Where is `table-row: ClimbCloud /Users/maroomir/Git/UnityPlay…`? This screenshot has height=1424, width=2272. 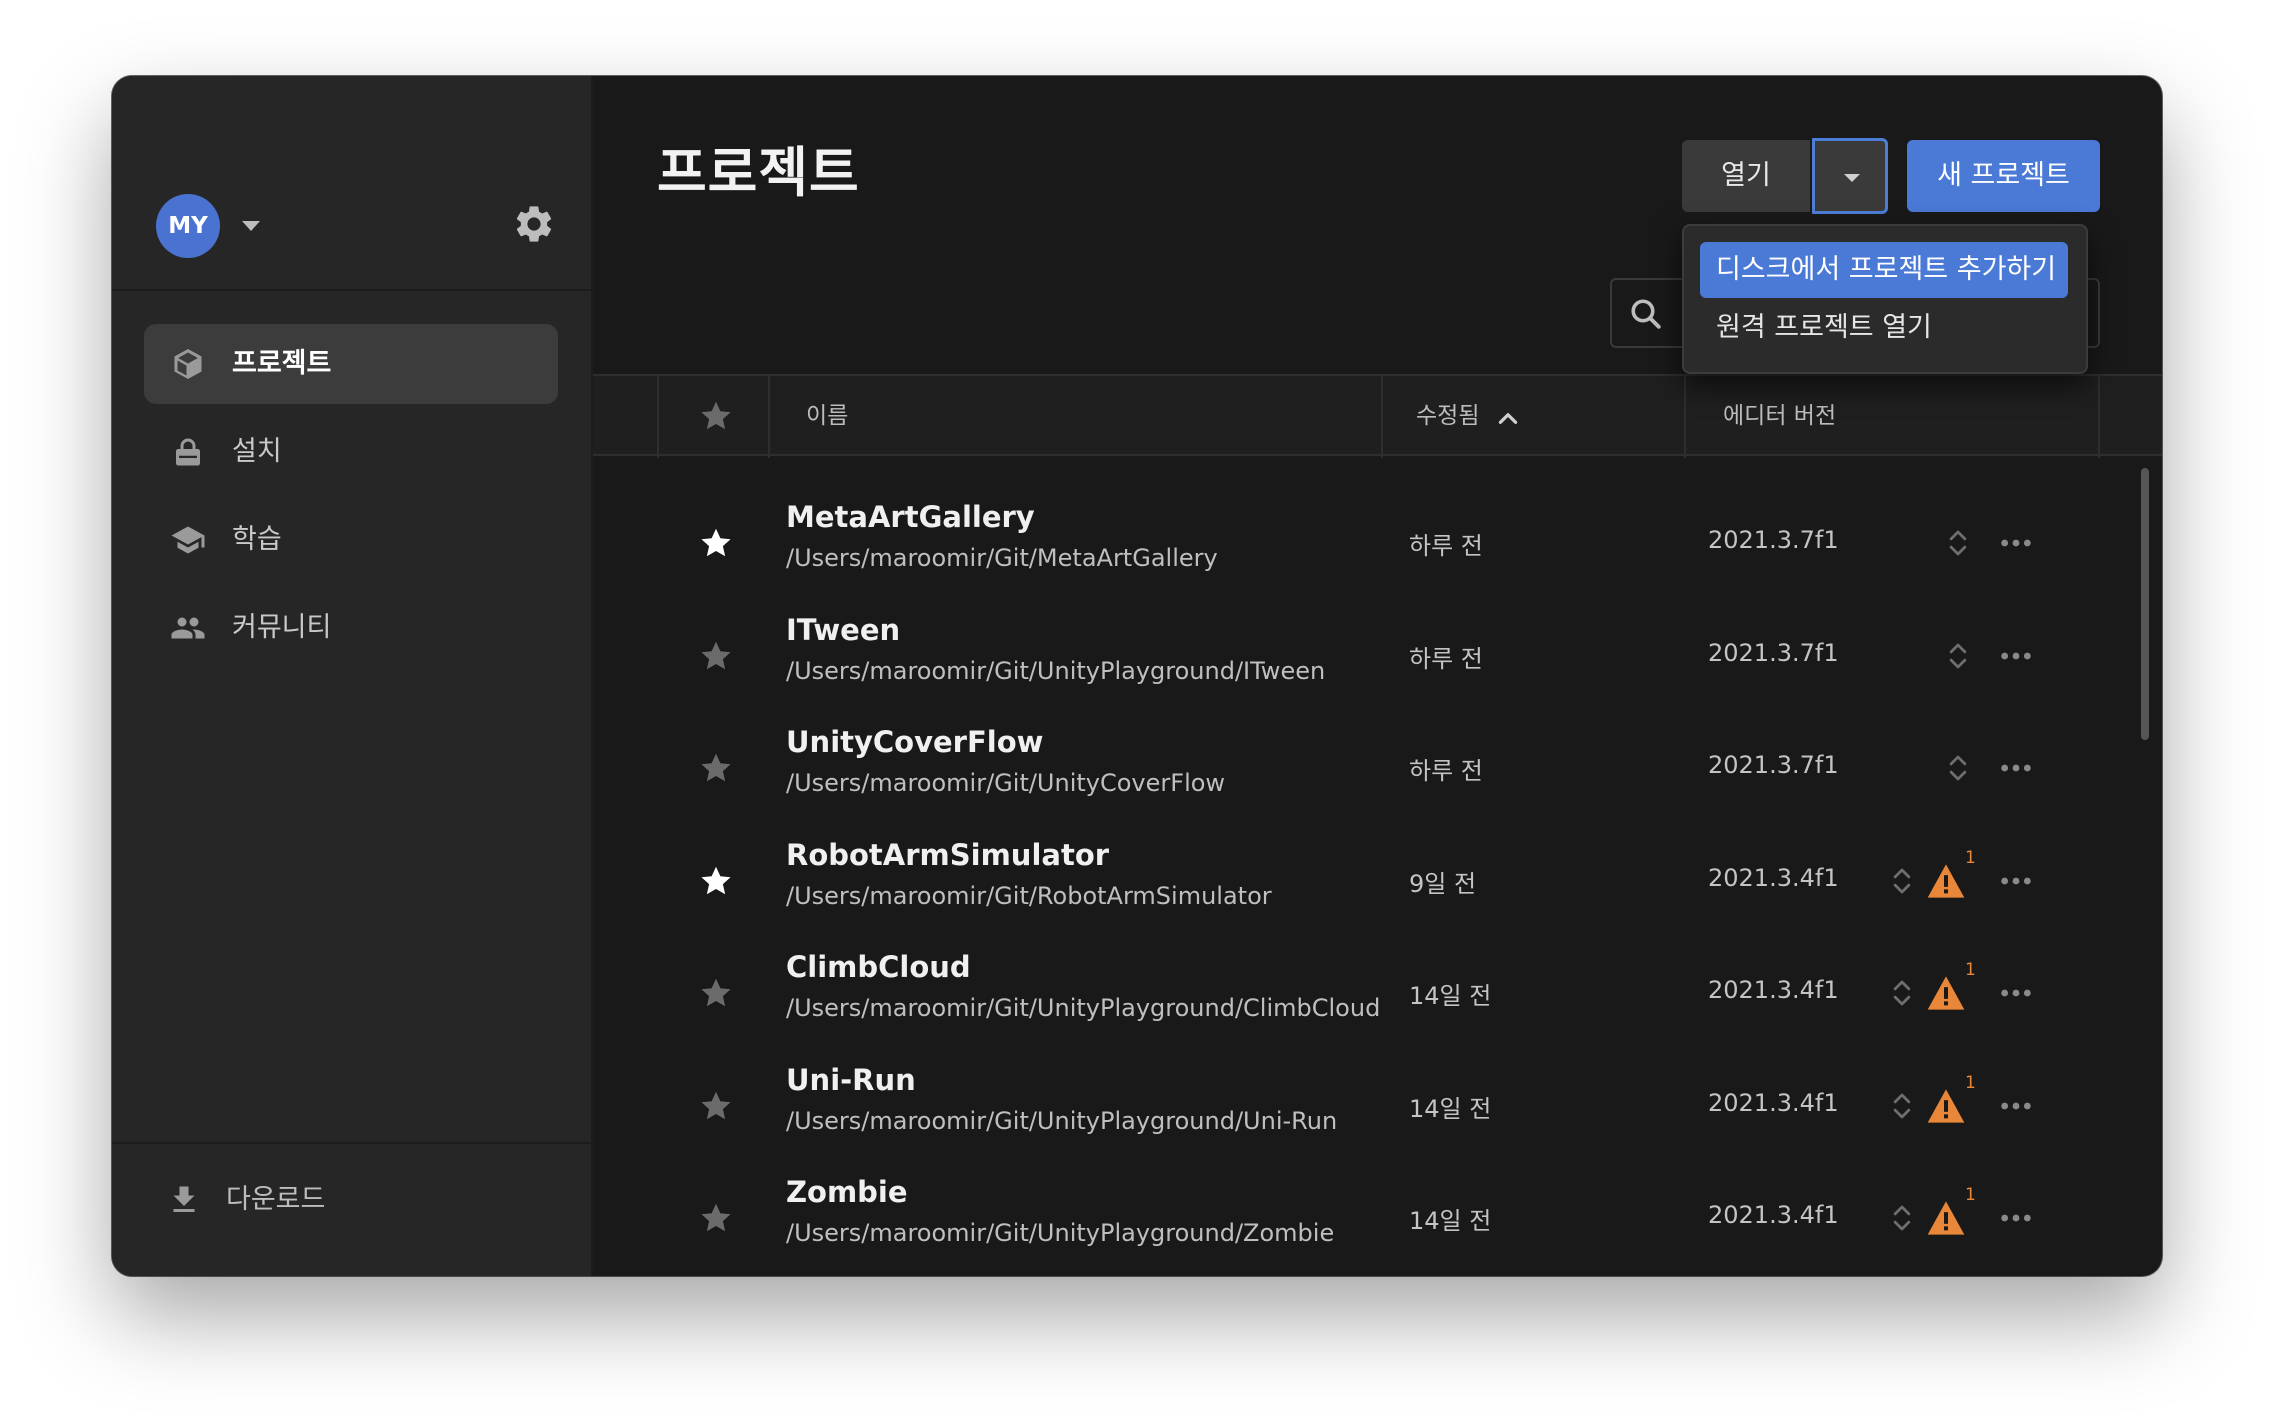 table-row: ClimbCloud /Users/maroomir/Git/UnityPlay… is located at coordinates (1353, 994).